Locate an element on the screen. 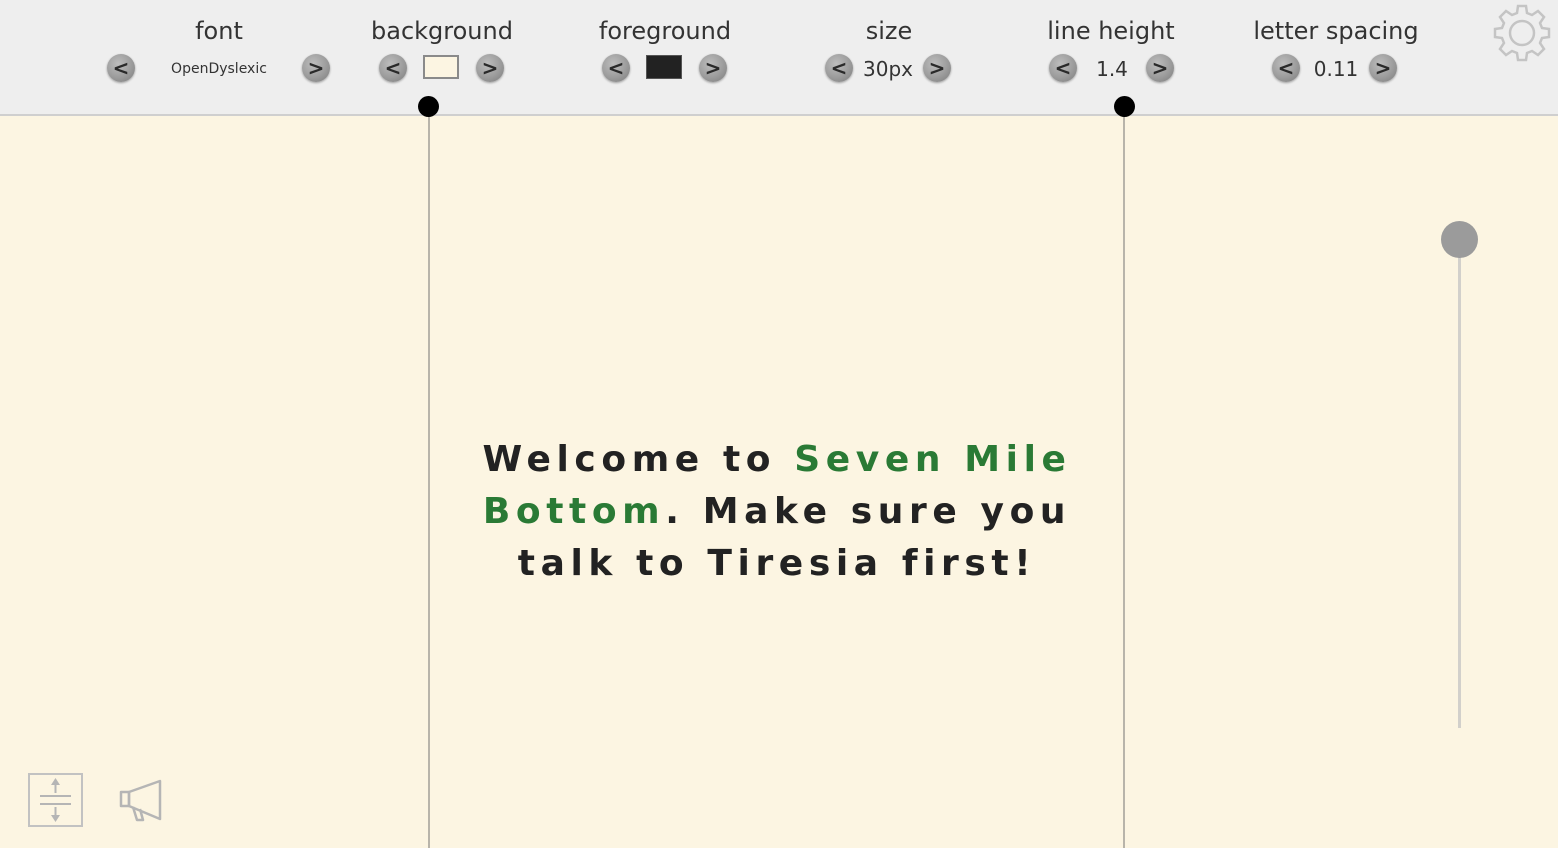  background-next-button: > is located at coordinates (490, 68).